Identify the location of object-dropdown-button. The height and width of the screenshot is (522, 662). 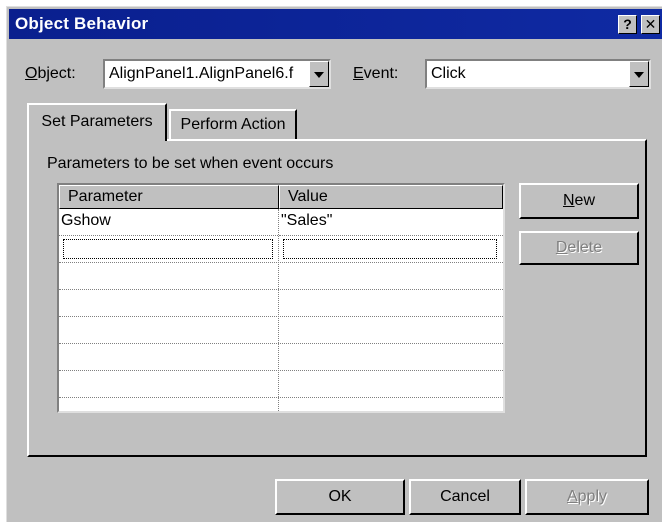
(319, 74).